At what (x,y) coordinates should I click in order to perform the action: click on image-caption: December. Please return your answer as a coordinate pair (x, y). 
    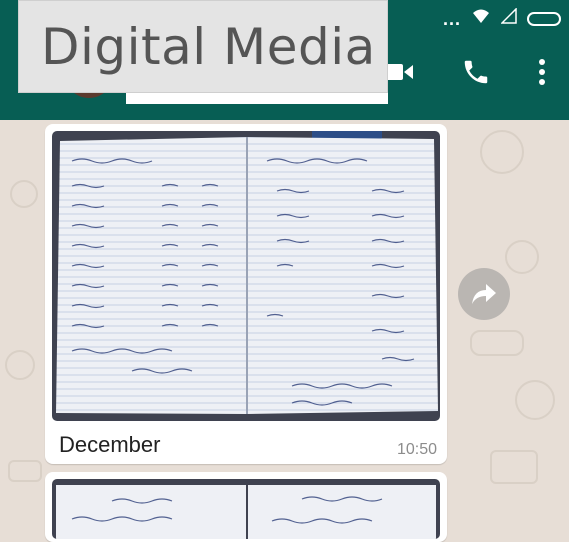
    Looking at the image, I should click on (110, 444).